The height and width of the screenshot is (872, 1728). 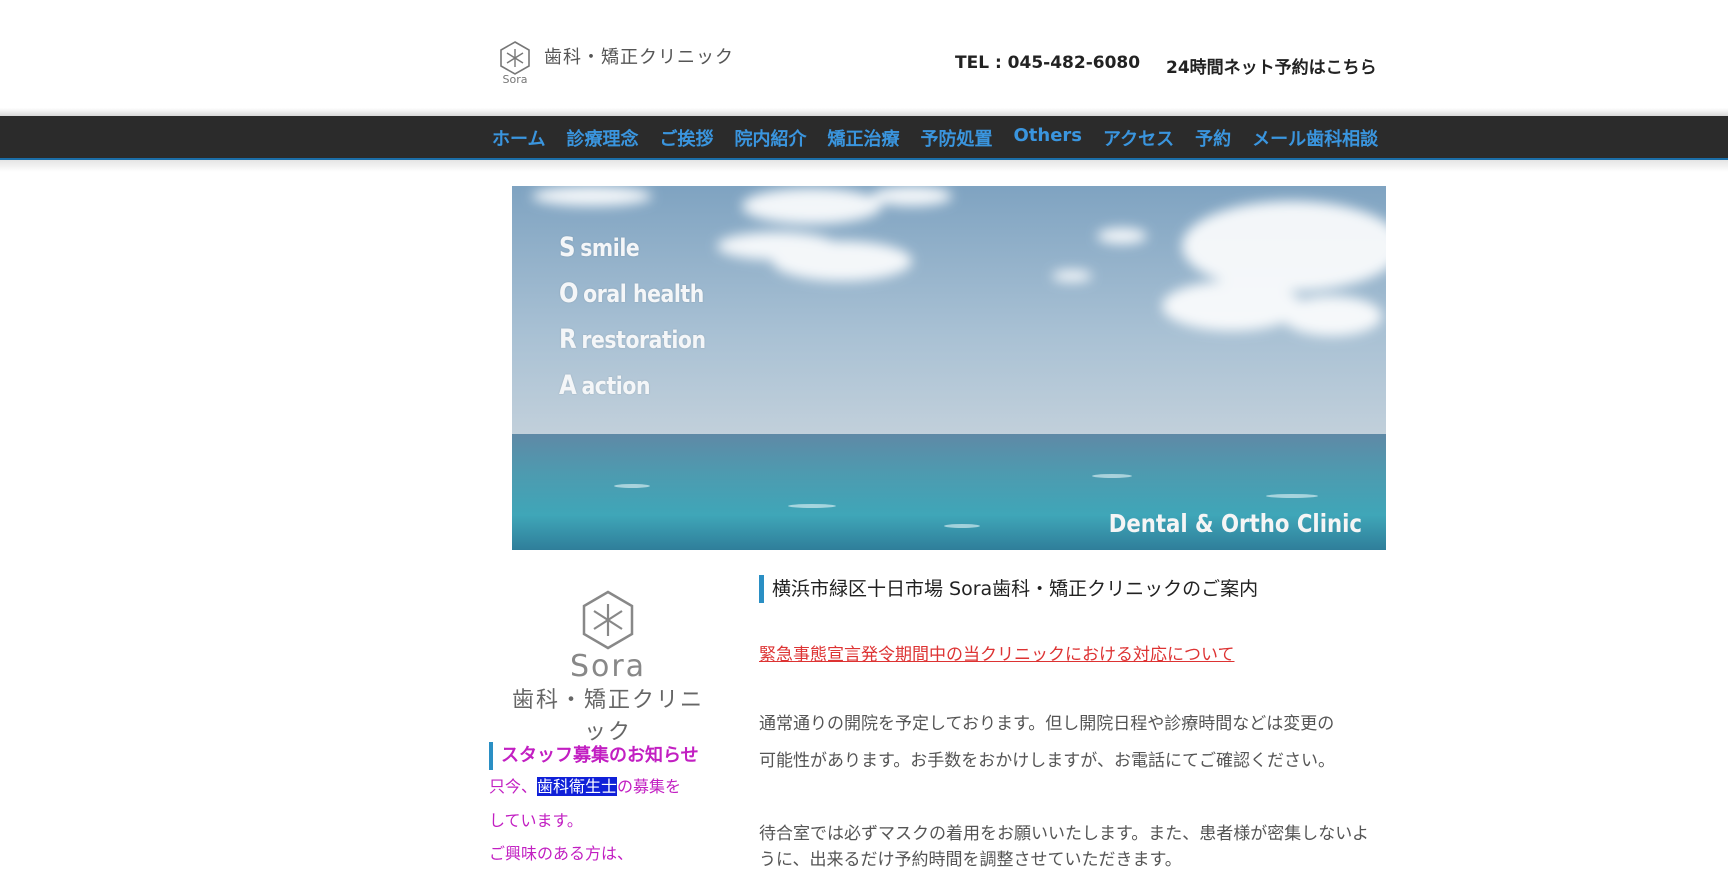 I want to click on hero-line-a: Aaction, so click(x=604, y=385).